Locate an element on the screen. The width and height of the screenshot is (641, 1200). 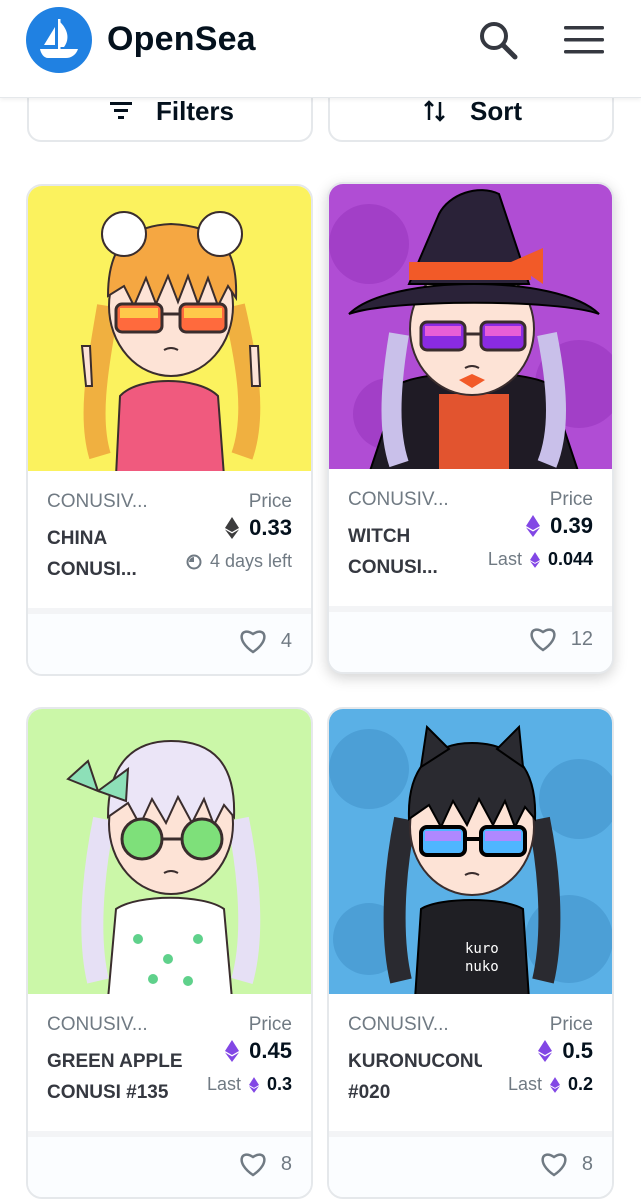
anime-girl-china-artwork is located at coordinates (169, 328).